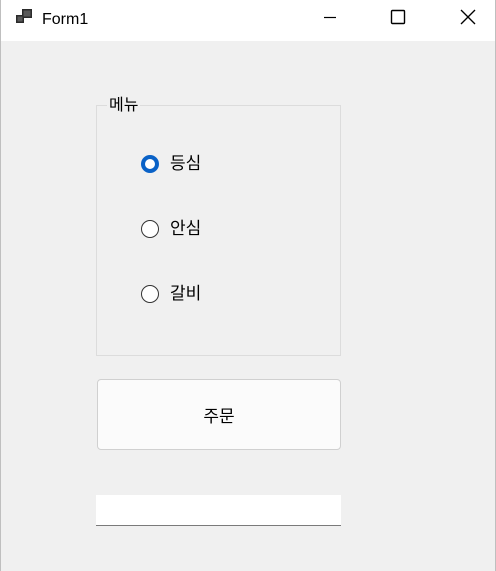 The width and height of the screenshot is (496, 571). I want to click on menu-groupbox-label: 메뉴, so click(124, 105).